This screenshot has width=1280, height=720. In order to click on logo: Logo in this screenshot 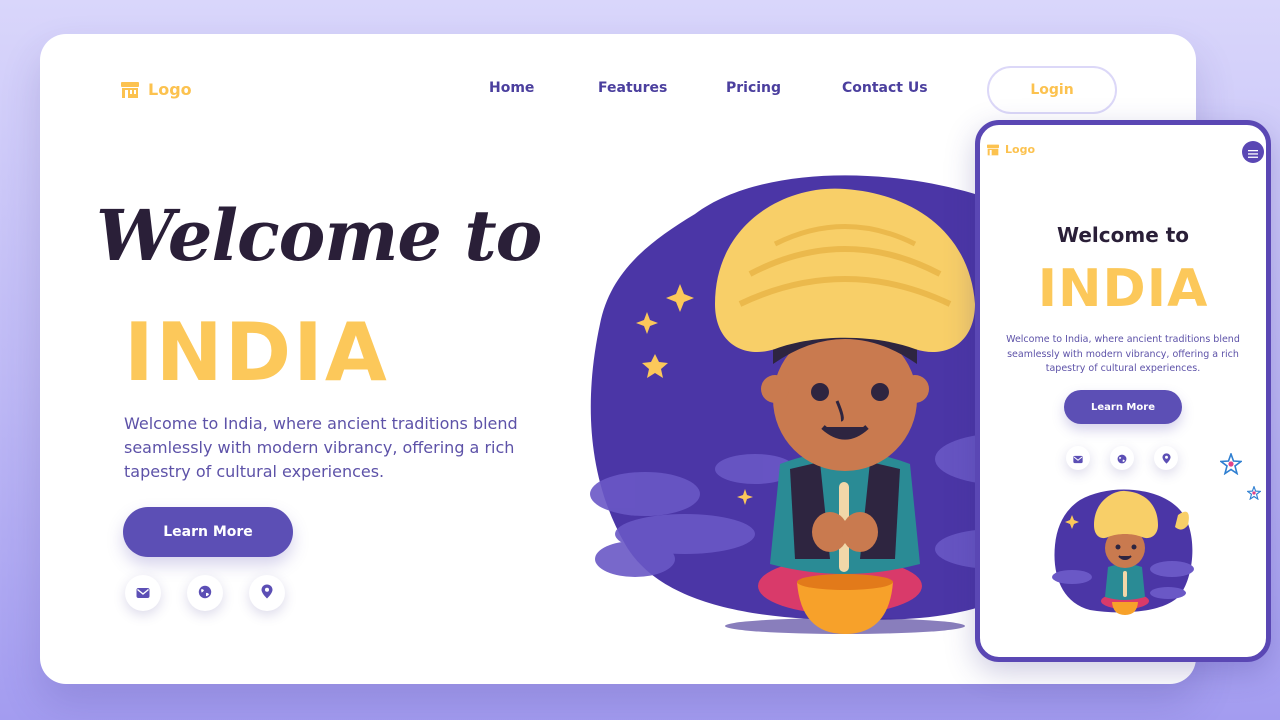, I will do `click(156, 89)`.